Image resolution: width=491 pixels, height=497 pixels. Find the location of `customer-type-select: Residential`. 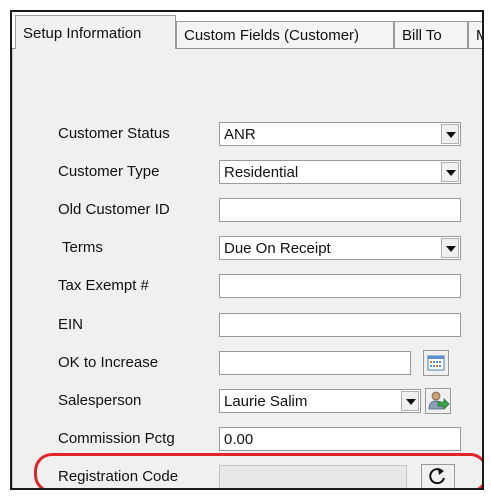

customer-type-select: Residential is located at coordinates (340, 172).